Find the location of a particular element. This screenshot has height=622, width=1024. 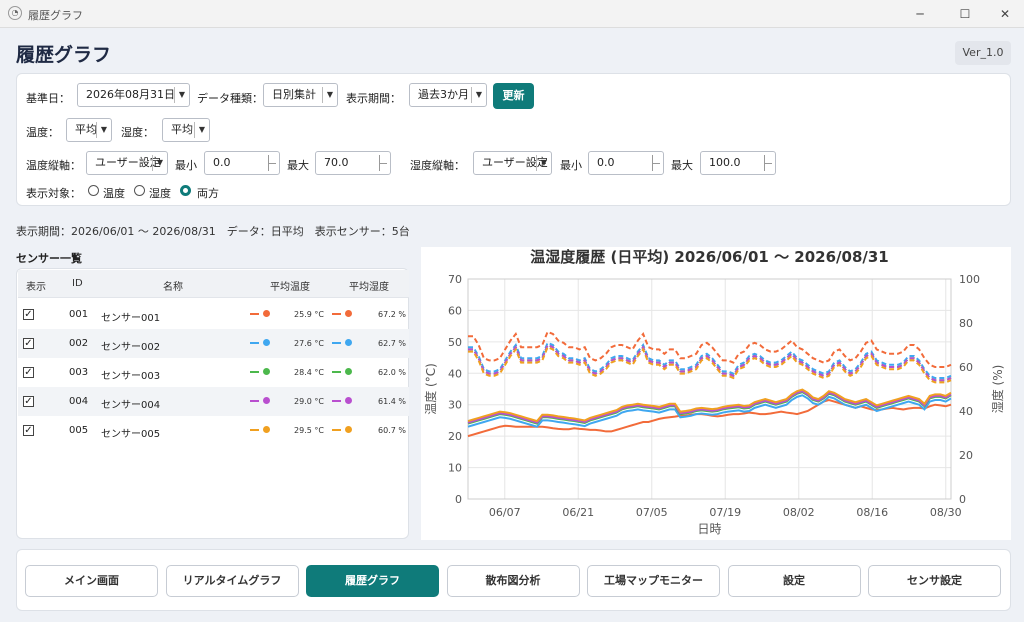

base-date-value: 2026年08月31日 is located at coordinates (130, 94).